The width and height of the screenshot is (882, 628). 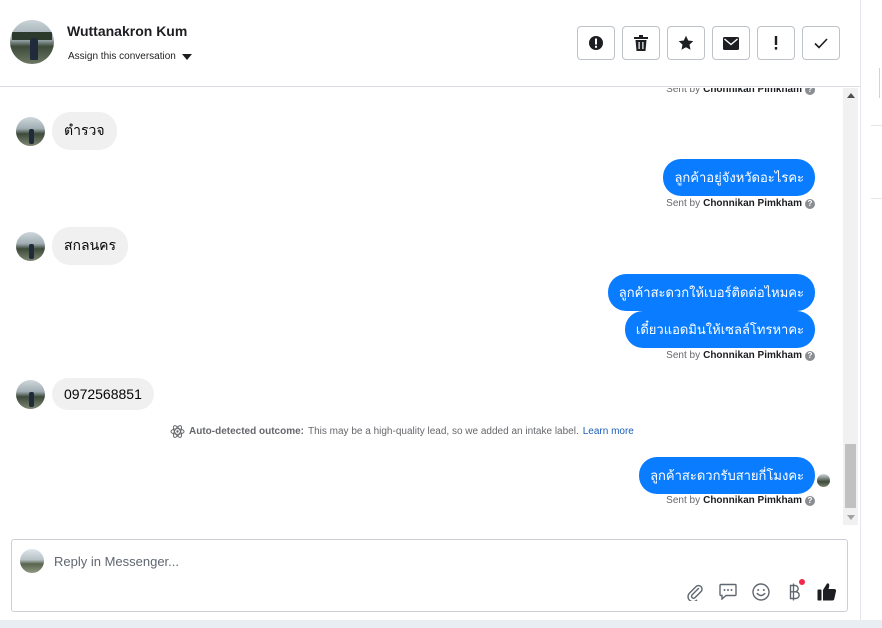 I want to click on composer-actions, so click(x=760, y=590).